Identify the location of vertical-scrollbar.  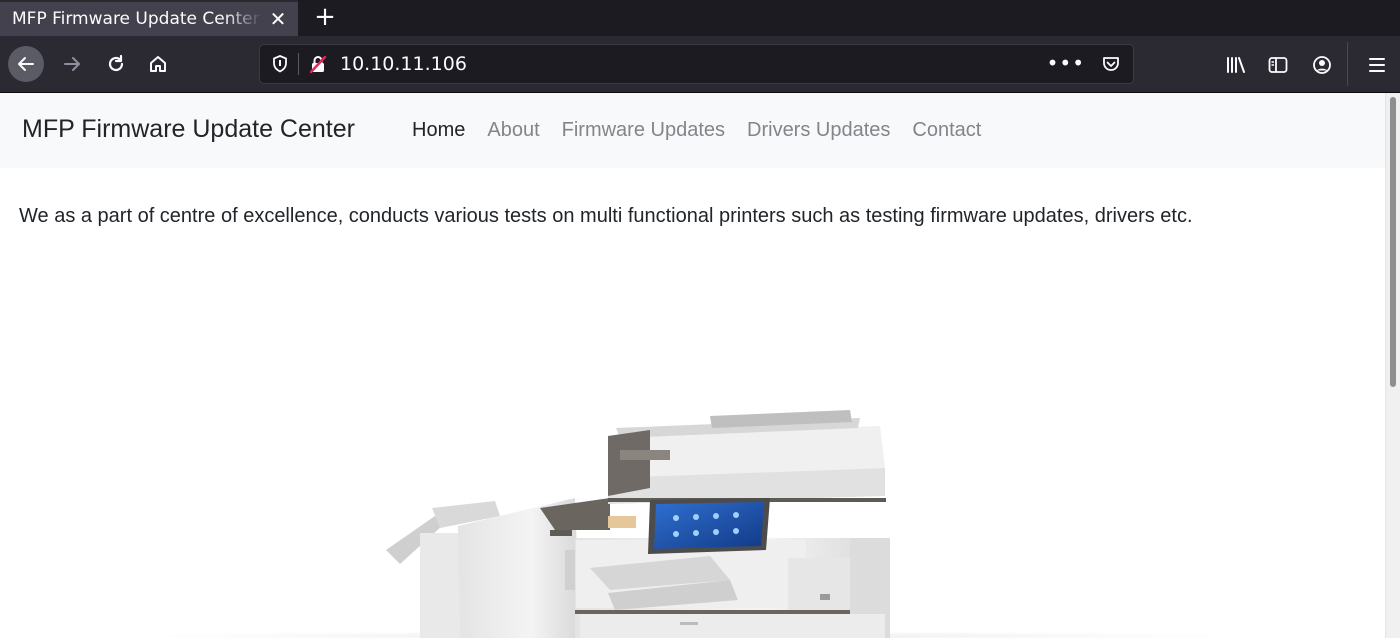
(1392, 365).